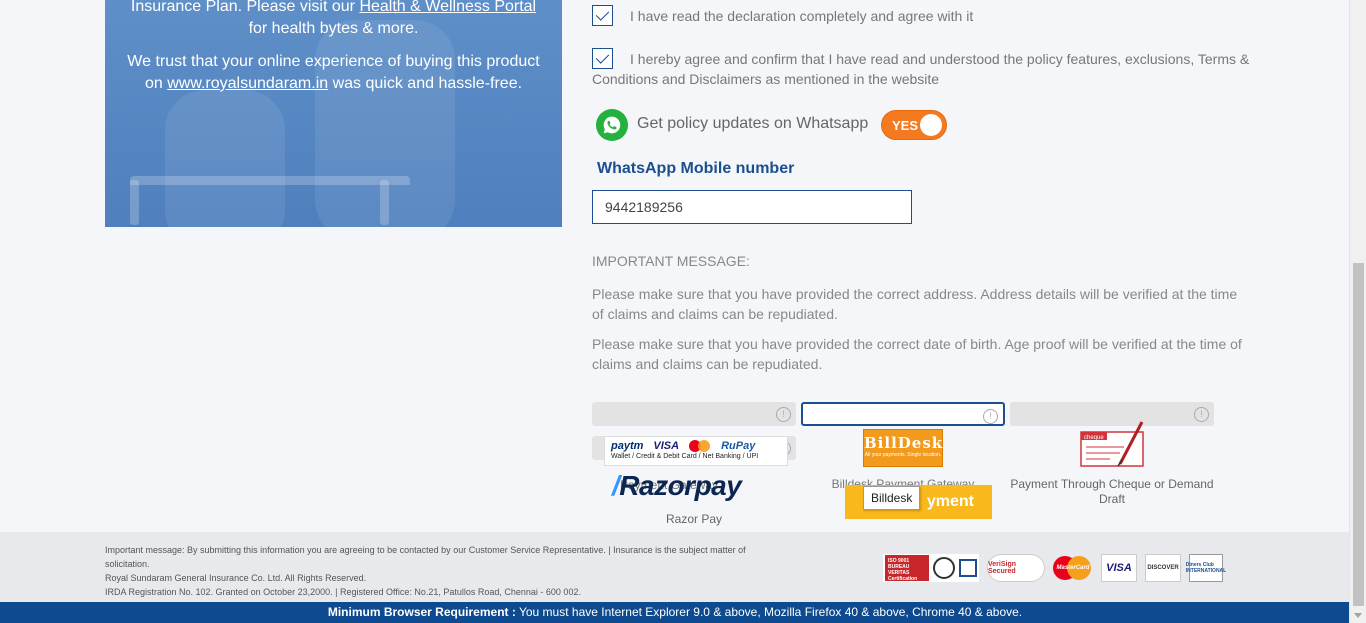 This screenshot has height=623, width=1366. I want to click on whatsapp-mobile-input, so click(752, 207).